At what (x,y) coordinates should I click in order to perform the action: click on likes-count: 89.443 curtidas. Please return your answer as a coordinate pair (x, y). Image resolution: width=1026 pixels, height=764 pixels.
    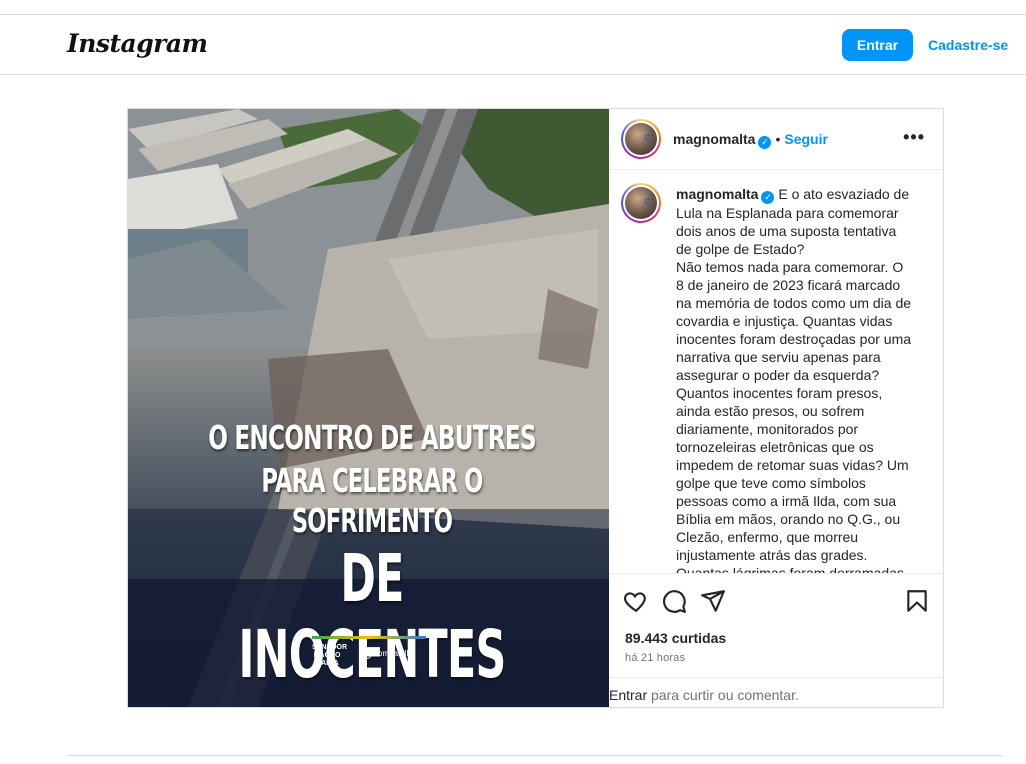
    Looking at the image, I should click on (675, 638).